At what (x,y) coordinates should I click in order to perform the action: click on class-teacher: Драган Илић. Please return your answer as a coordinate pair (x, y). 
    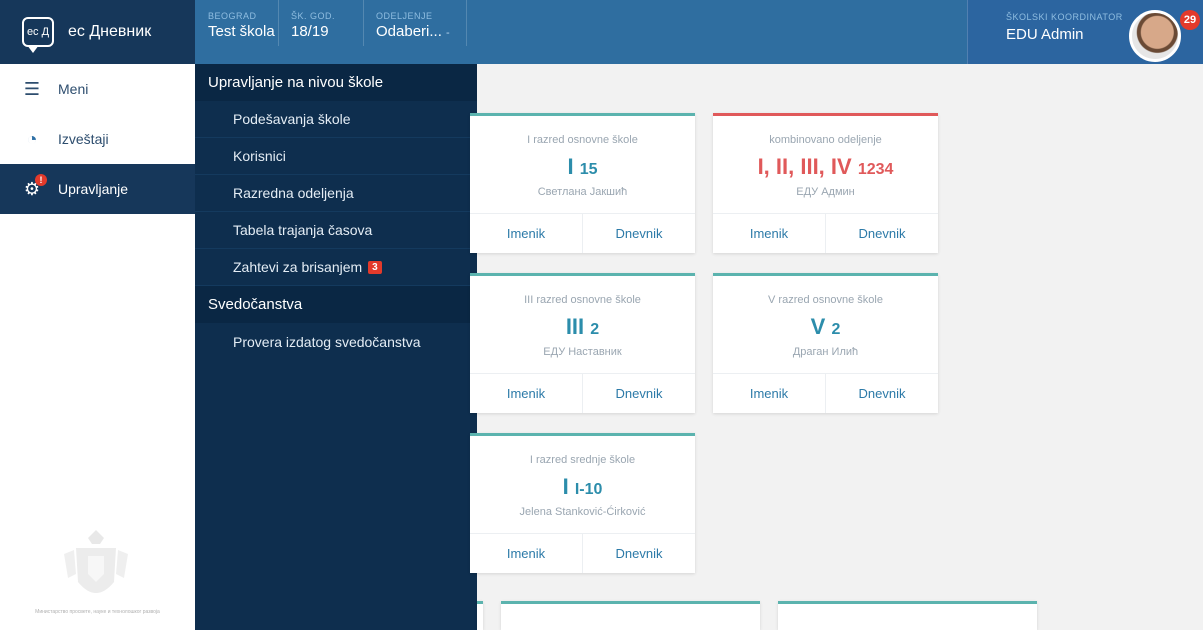
    Looking at the image, I should click on (825, 352).